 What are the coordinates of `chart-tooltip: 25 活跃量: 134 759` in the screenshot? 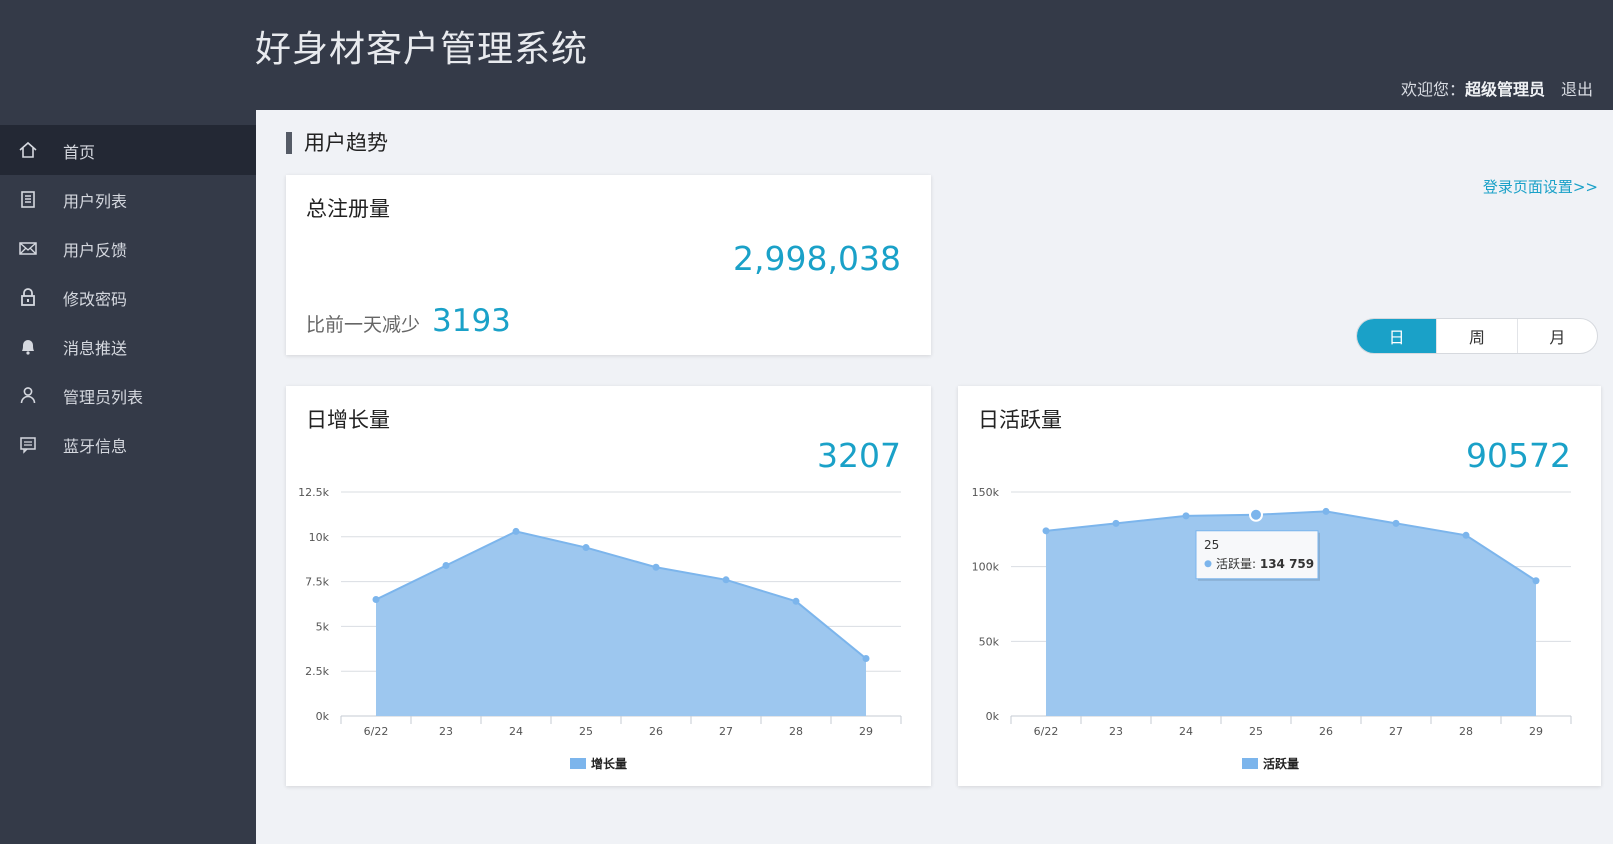 It's located at (1257, 555).